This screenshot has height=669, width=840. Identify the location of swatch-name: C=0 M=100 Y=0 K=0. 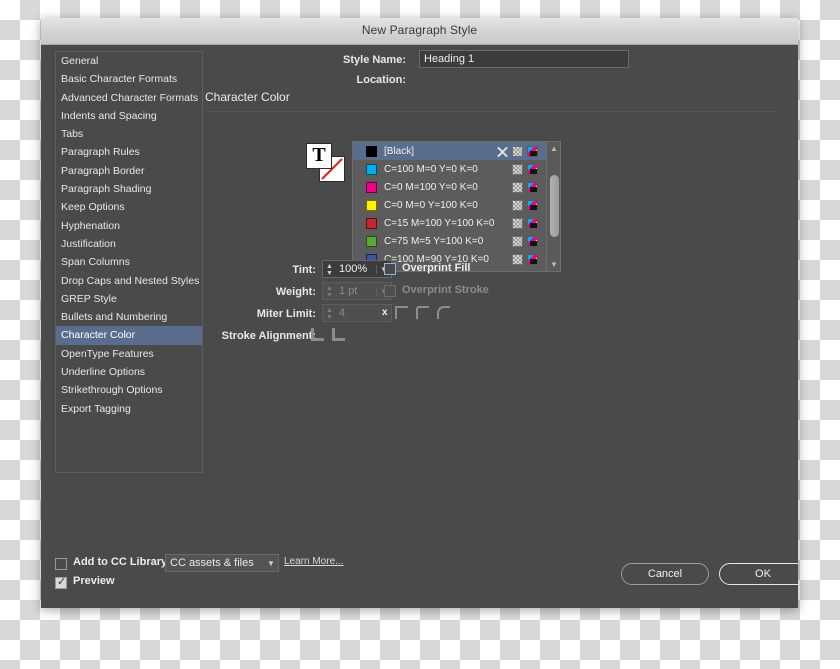
(431, 187).